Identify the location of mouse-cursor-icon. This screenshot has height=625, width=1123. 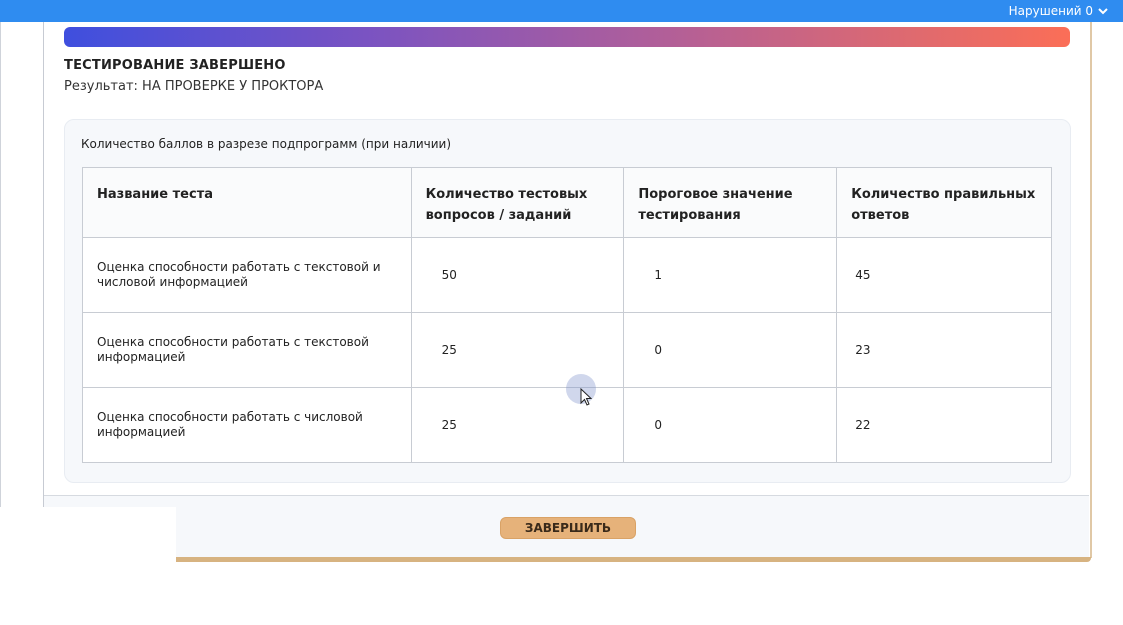
(586, 397).